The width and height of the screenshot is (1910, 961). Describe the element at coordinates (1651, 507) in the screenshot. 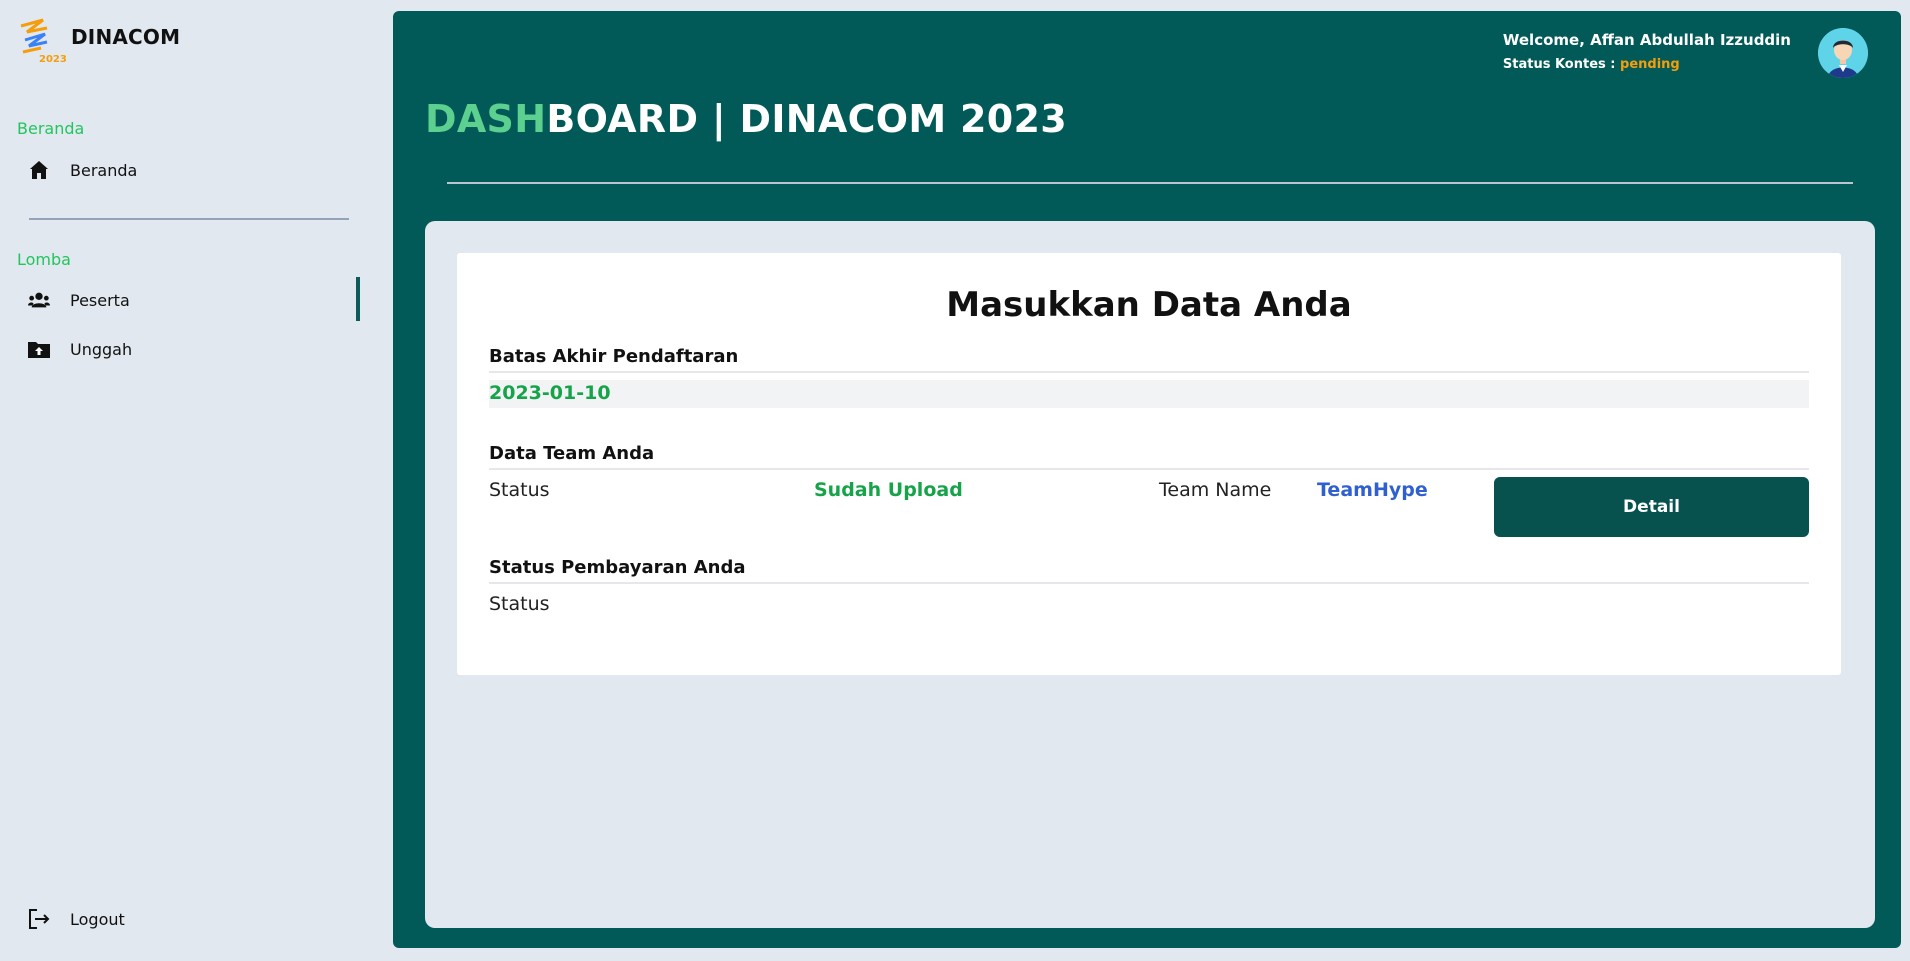

I see `detail-button: Detail` at that location.